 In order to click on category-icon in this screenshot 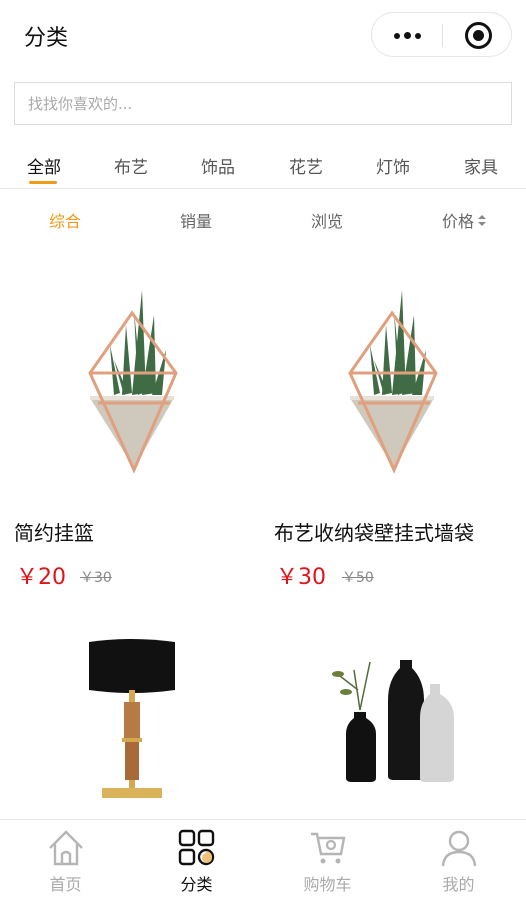, I will do `click(196, 847)`.